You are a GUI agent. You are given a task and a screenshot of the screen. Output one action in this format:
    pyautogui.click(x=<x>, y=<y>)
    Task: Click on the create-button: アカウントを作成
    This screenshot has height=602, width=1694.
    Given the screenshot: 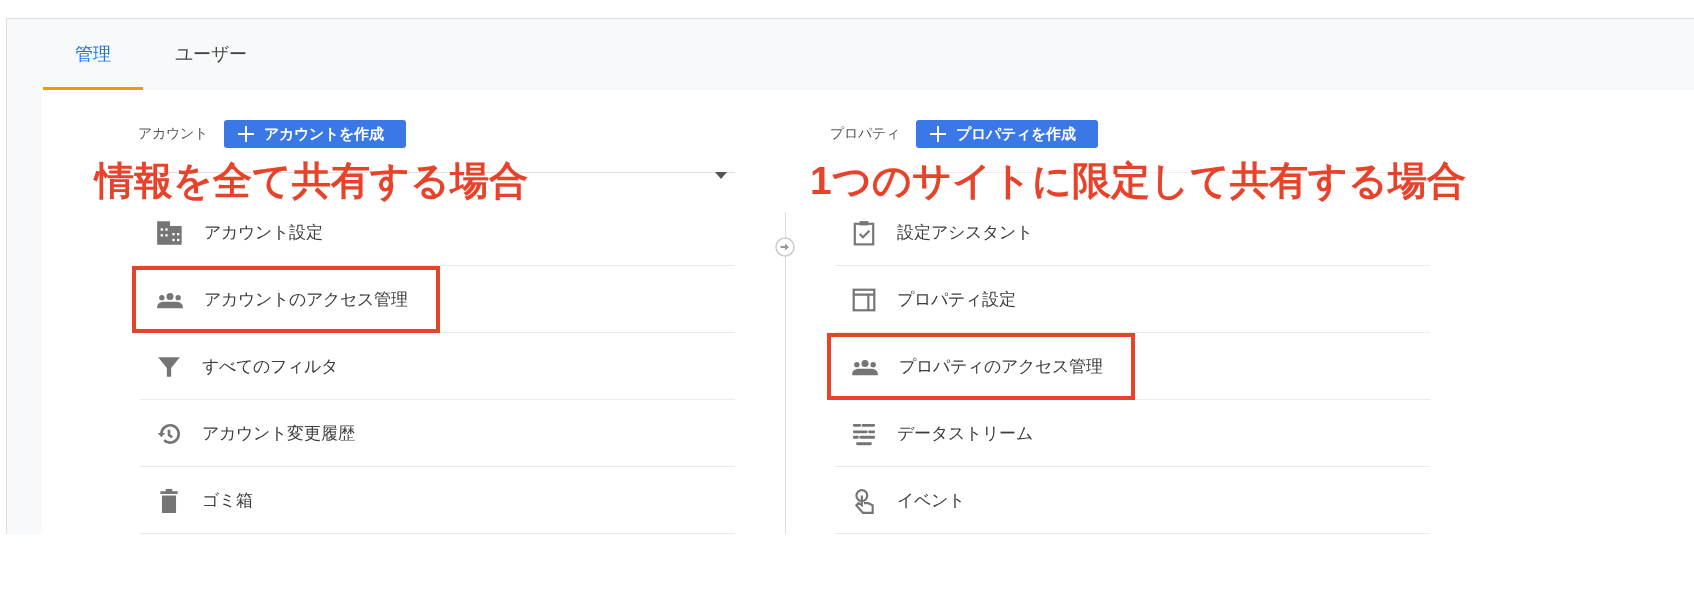 What is the action you would take?
    pyautogui.click(x=315, y=134)
    